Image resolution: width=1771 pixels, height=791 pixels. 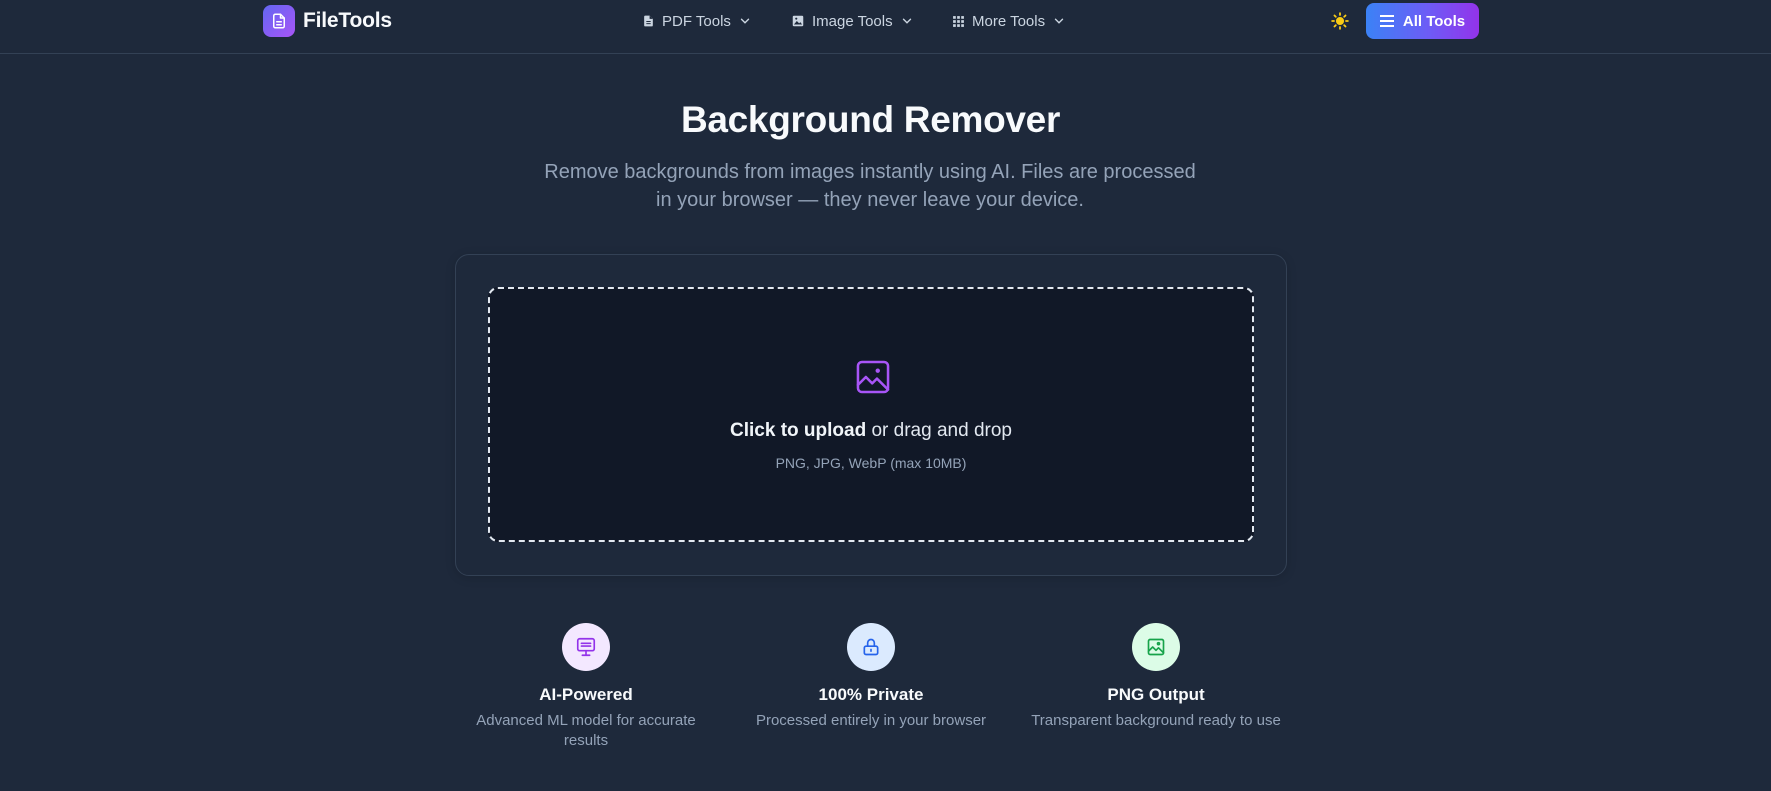 What do you see at coordinates (1434, 21) in the screenshot?
I see `all-tools-label: All Tools` at bounding box center [1434, 21].